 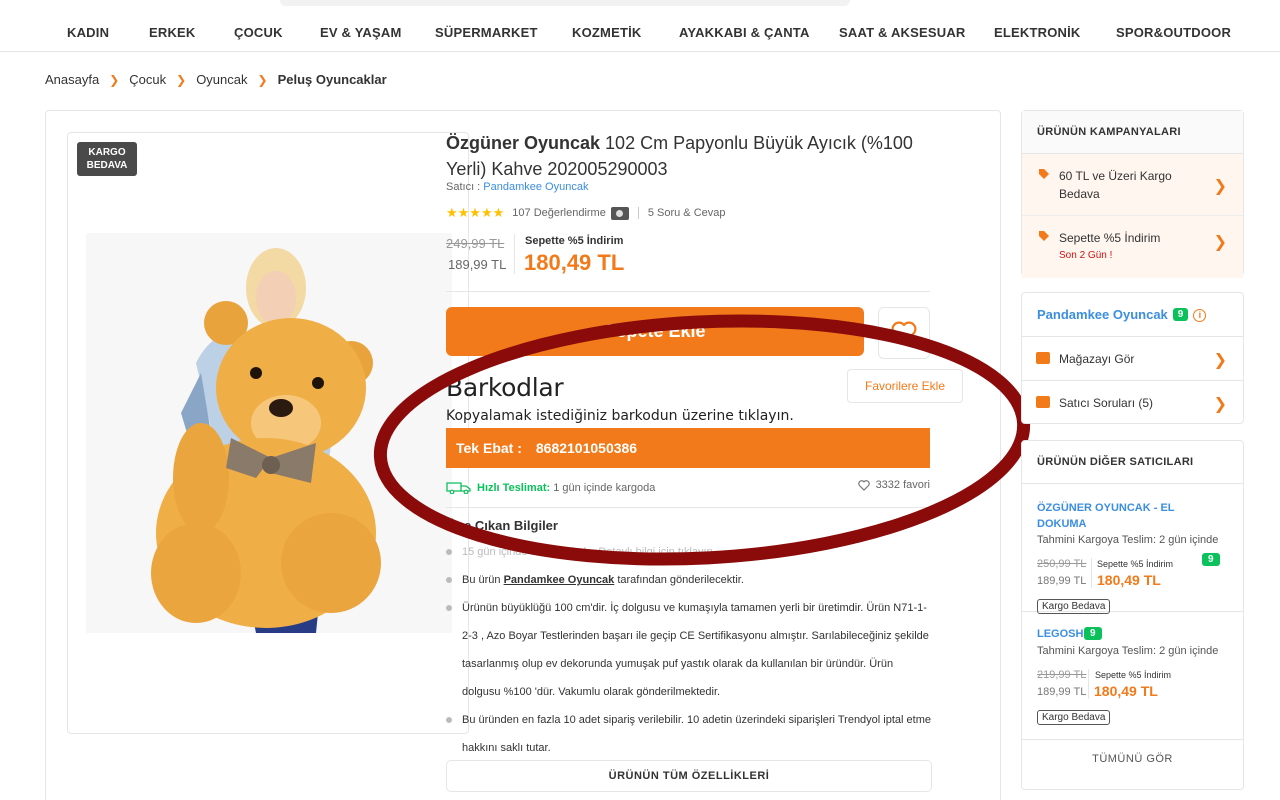 I want to click on other-seller-discount: Sepette %5 İndirim, so click(x=1133, y=675).